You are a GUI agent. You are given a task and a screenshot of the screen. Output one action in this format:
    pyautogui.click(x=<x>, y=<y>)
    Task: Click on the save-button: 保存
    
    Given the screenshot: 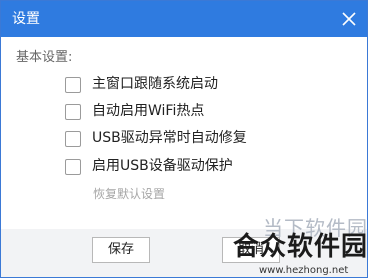 What is the action you would take?
    pyautogui.click(x=121, y=250)
    